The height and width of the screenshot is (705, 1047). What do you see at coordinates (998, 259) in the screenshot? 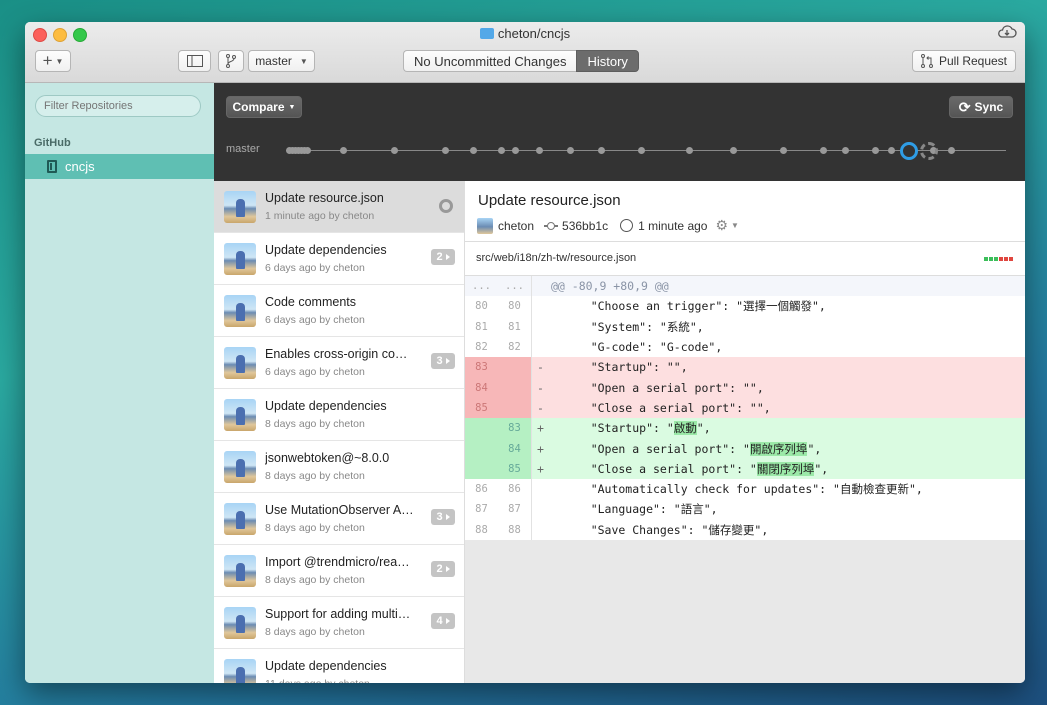
I see `diff-stat` at bounding box center [998, 259].